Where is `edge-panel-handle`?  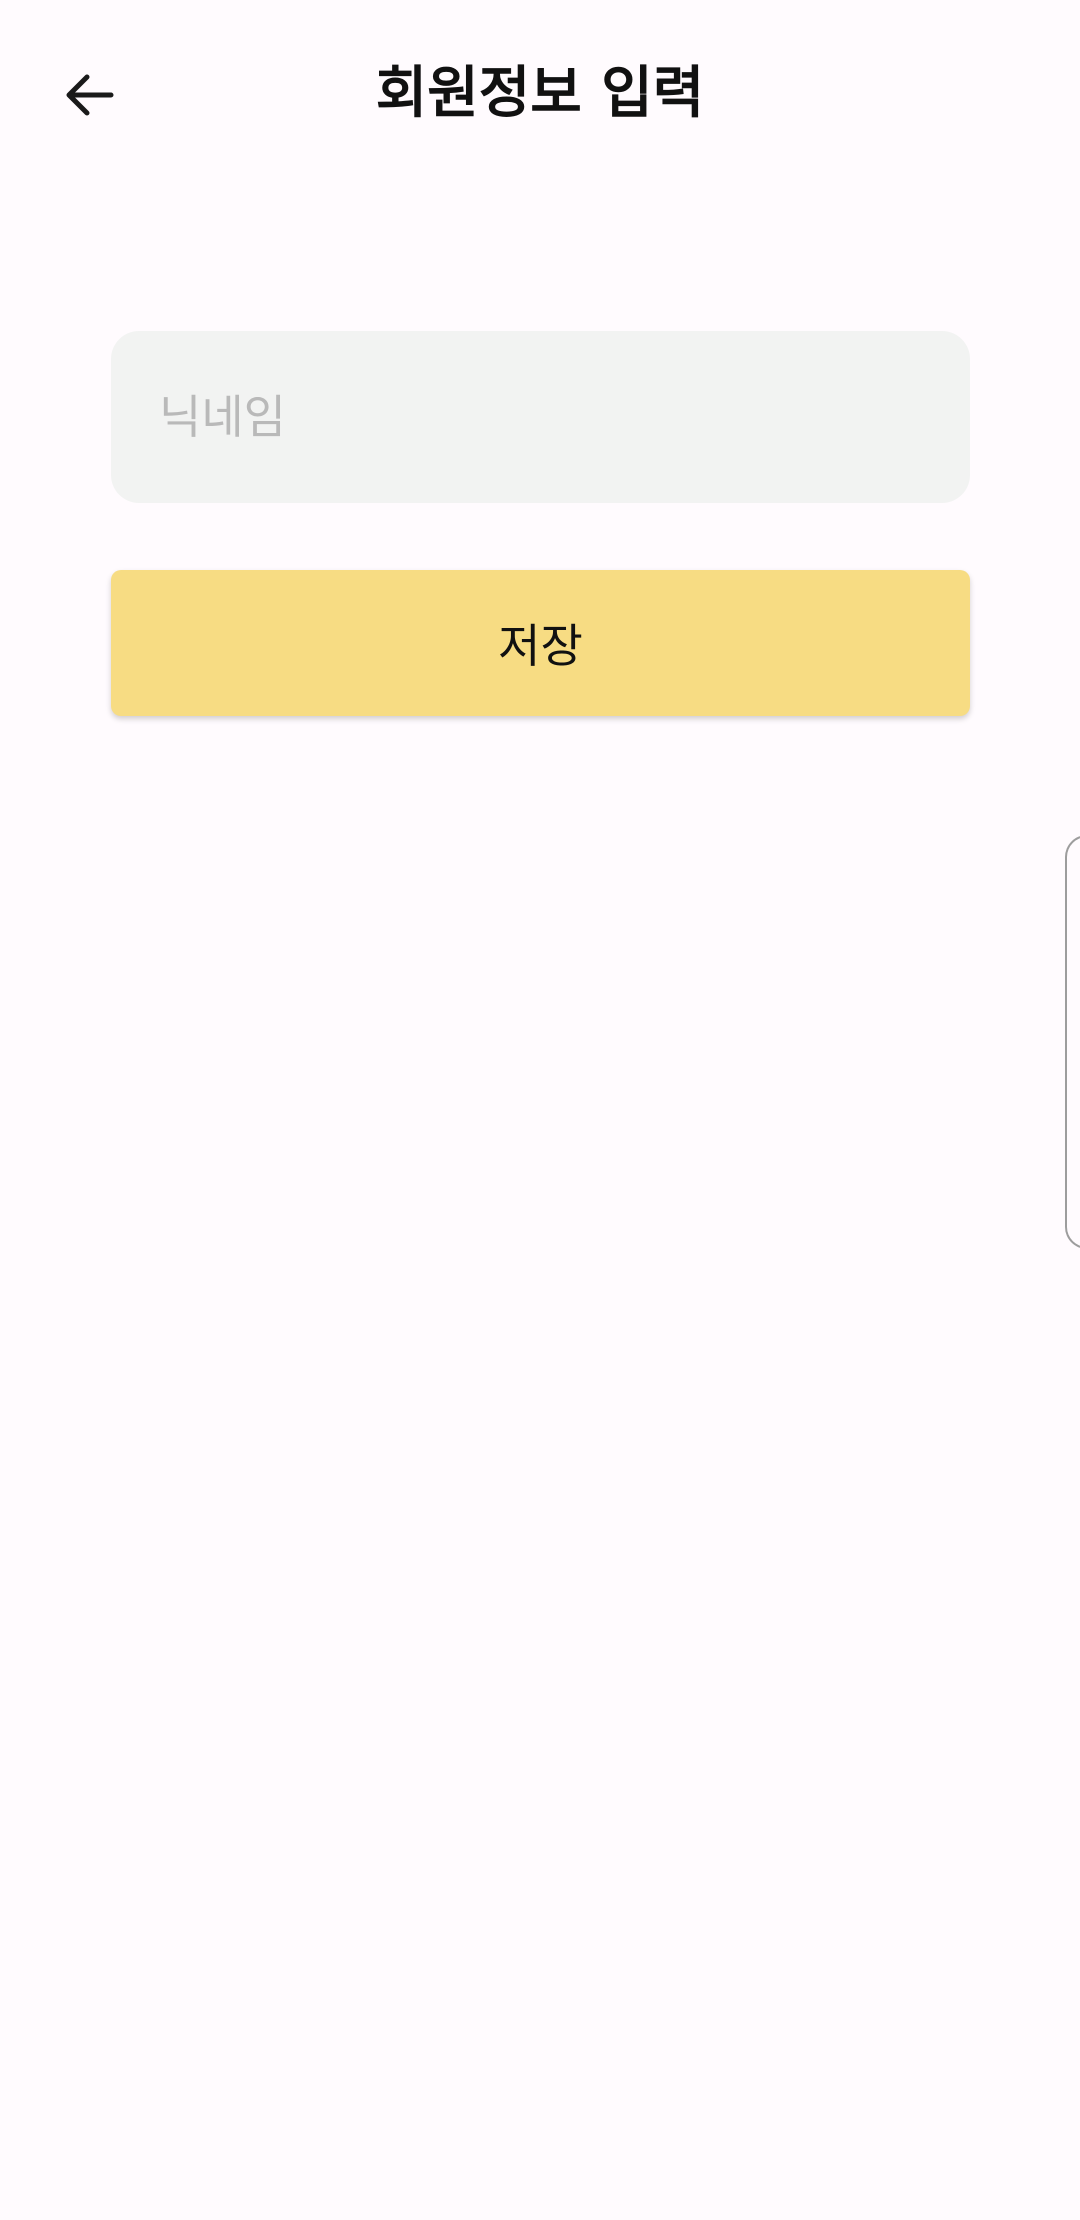
edge-panel-handle is located at coordinates (1072, 1042).